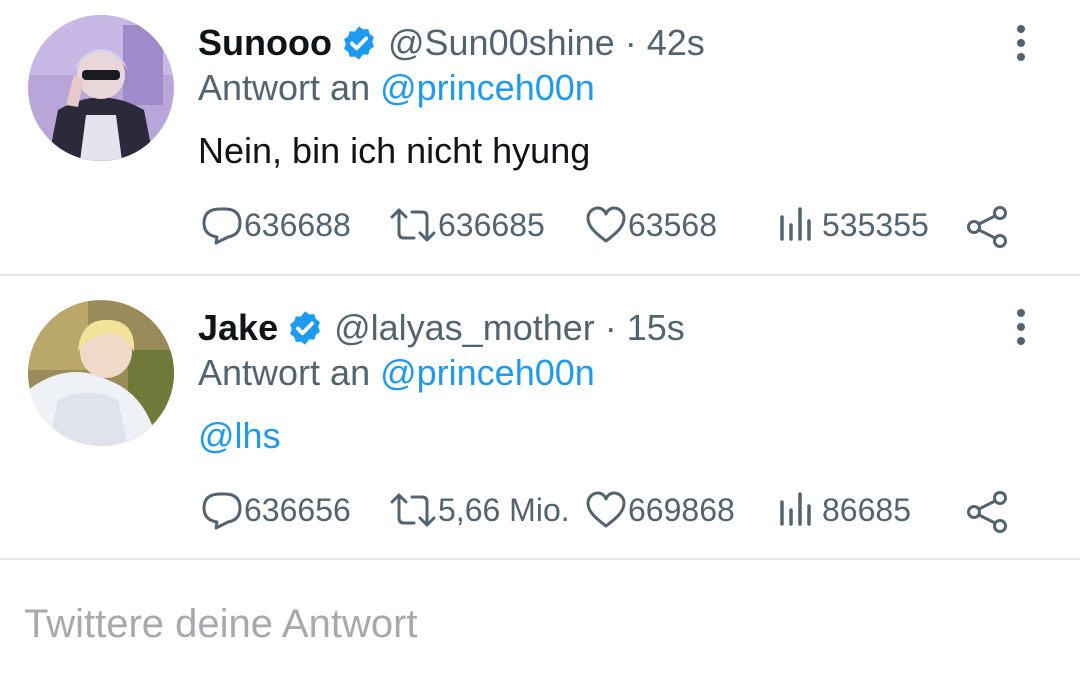 The image size is (1080, 690). I want to click on like-count: 669868, so click(681, 509).